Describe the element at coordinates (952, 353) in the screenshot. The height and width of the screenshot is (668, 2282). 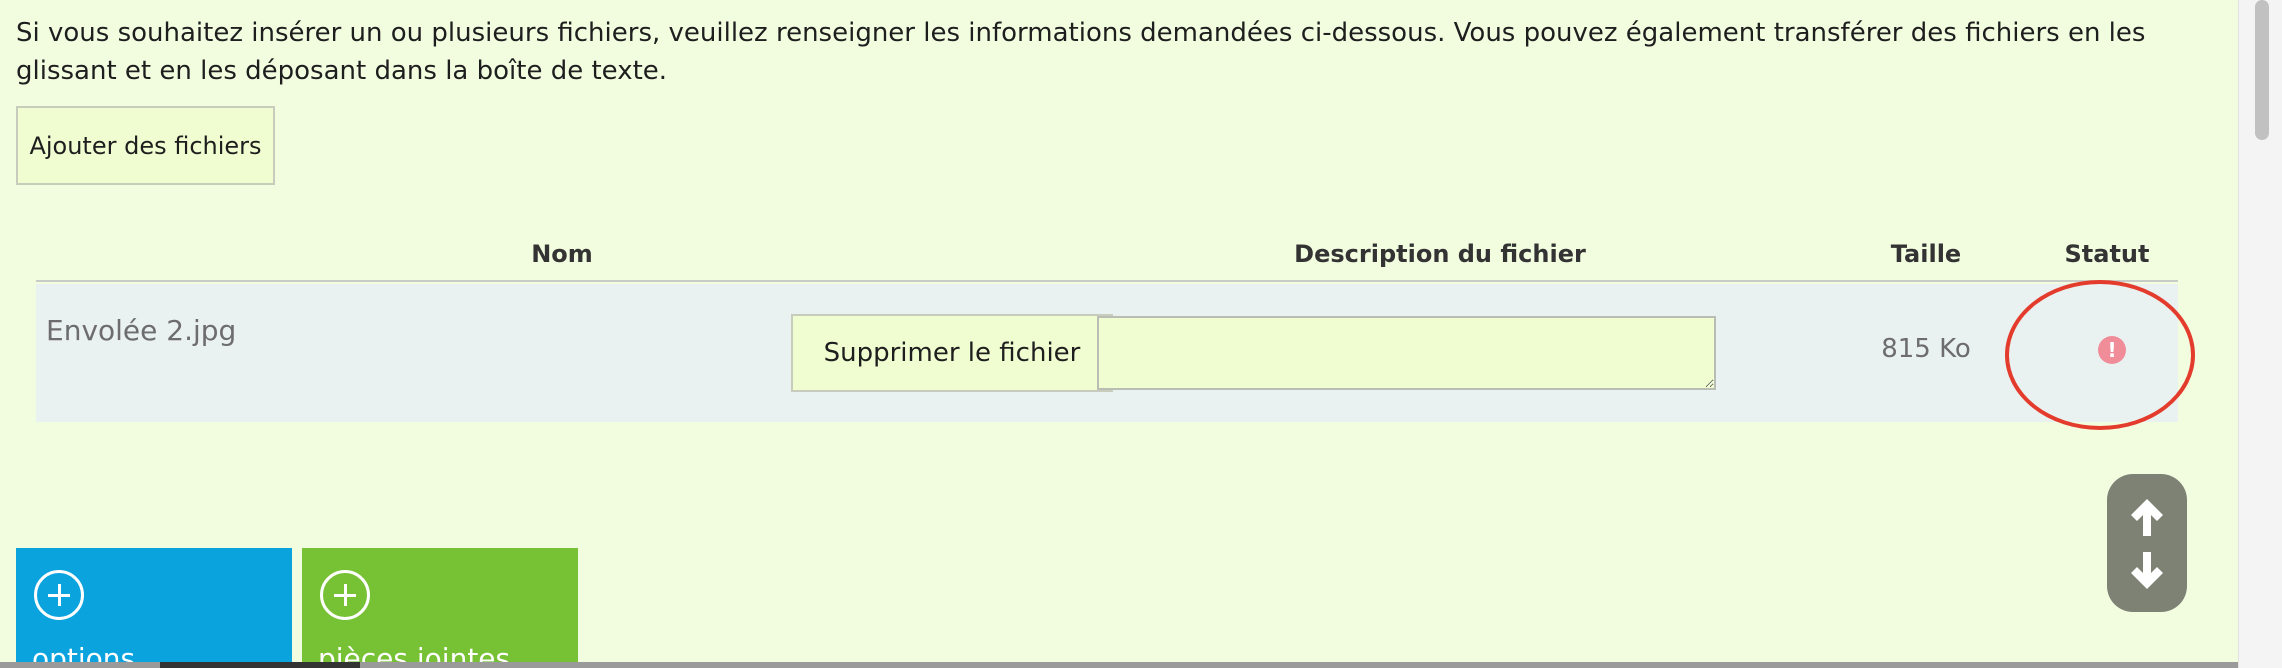
I see `delete-file-button: Supprimer le fichier` at that location.